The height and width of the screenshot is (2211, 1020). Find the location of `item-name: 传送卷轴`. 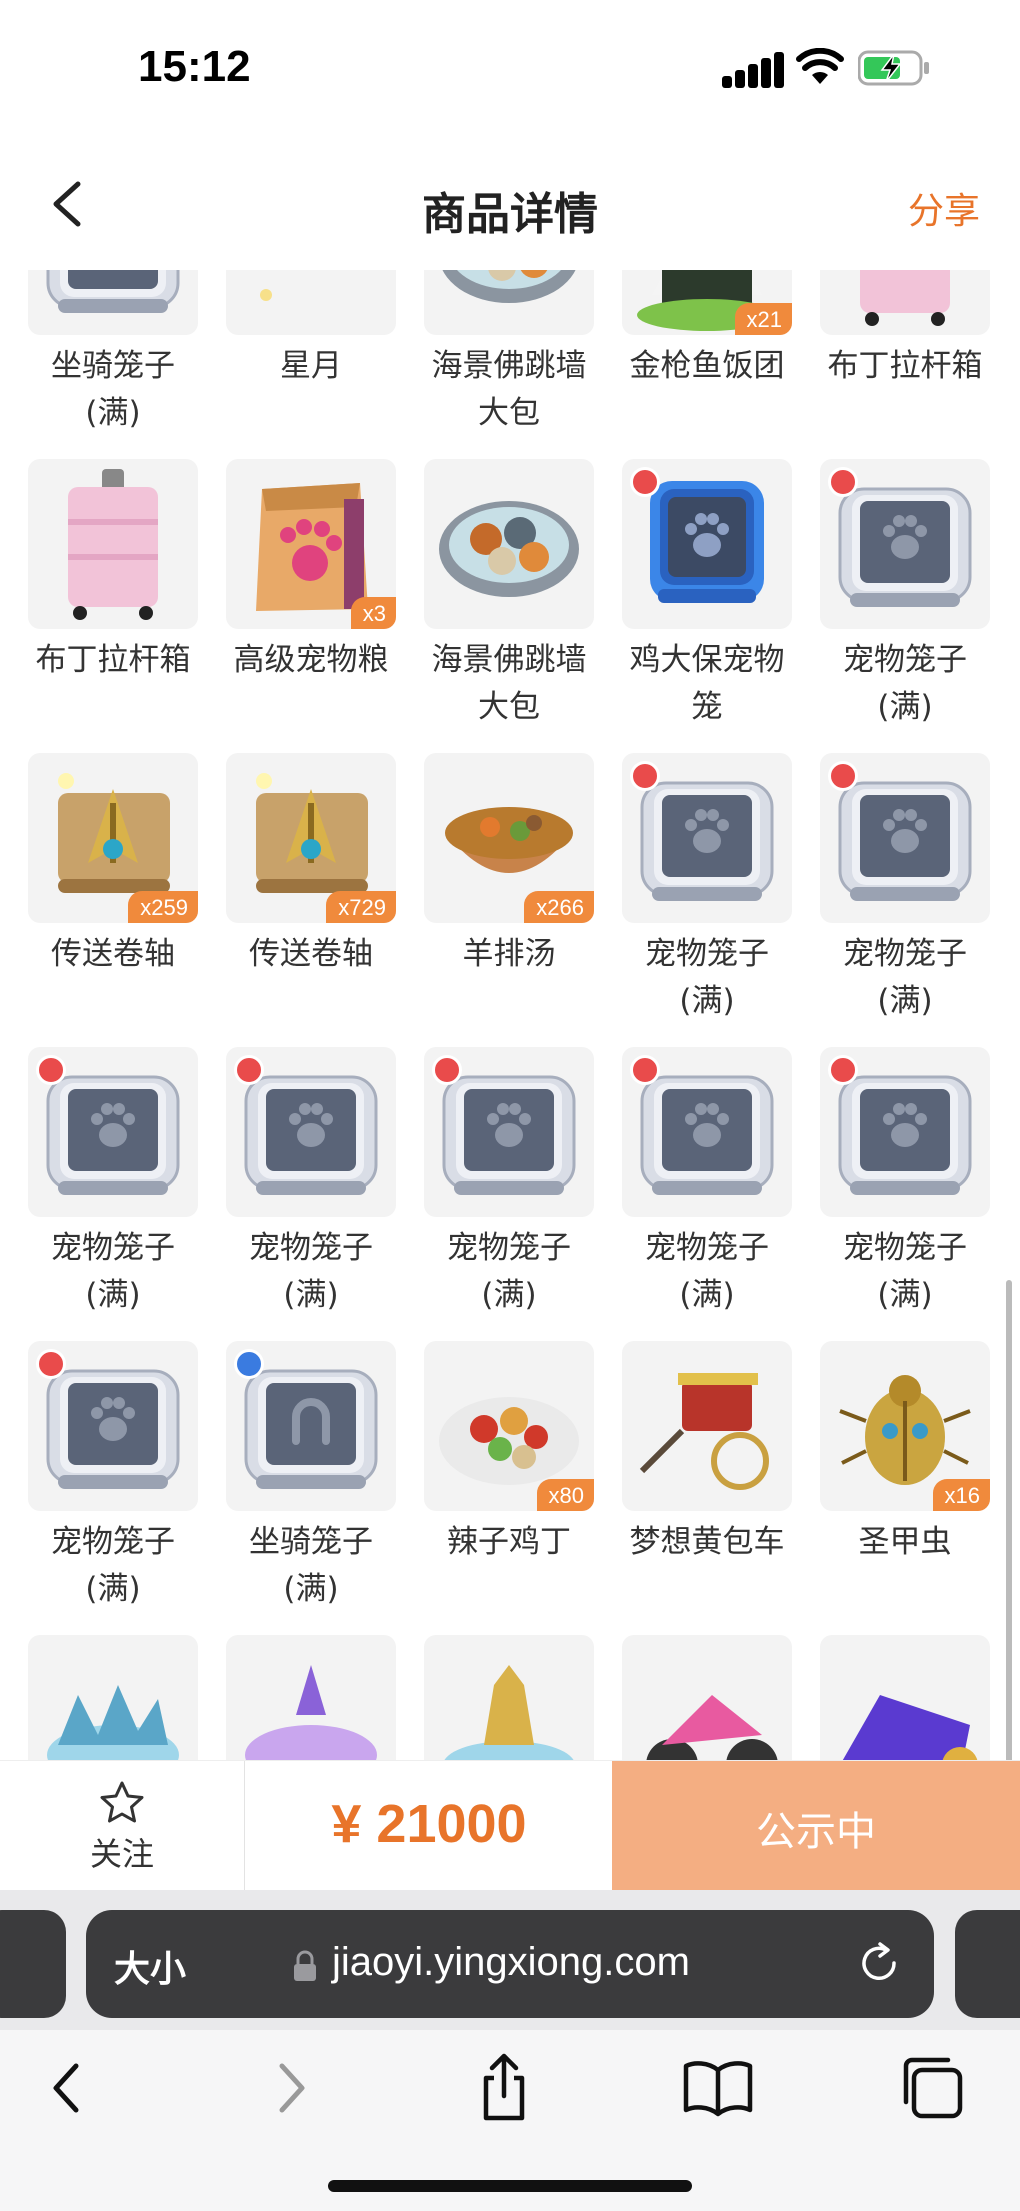

item-name: 传送卷轴 is located at coordinates (311, 954).